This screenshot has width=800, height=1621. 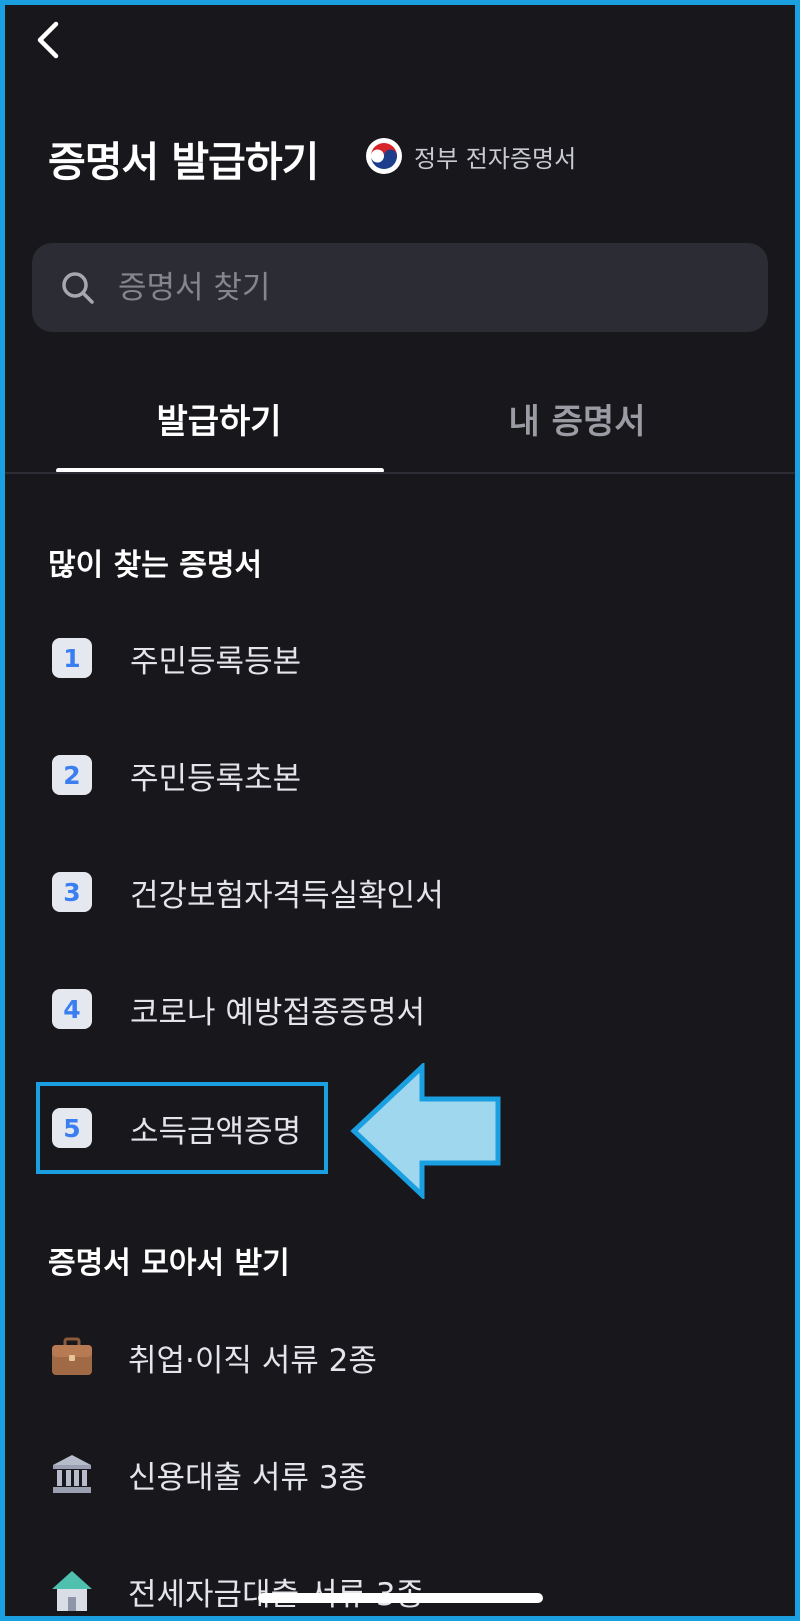 What do you see at coordinates (252, 1360) in the screenshot?
I see `list-item-label: 취업·이직 서류 2종` at bounding box center [252, 1360].